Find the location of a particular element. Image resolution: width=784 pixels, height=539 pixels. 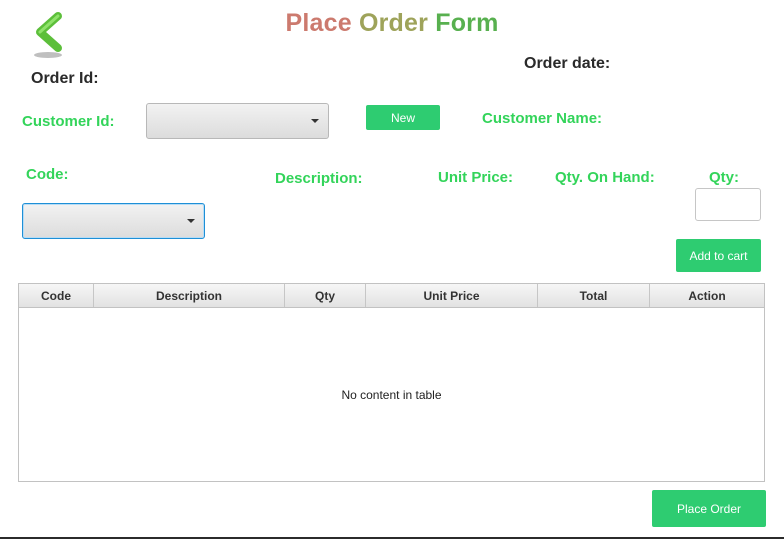

column-header-code: Code is located at coordinates (56, 295).